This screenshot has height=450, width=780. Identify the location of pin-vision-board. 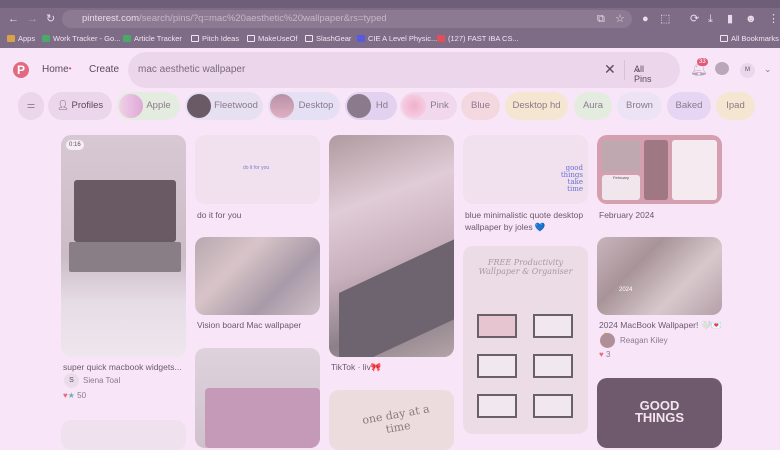
(257, 276).